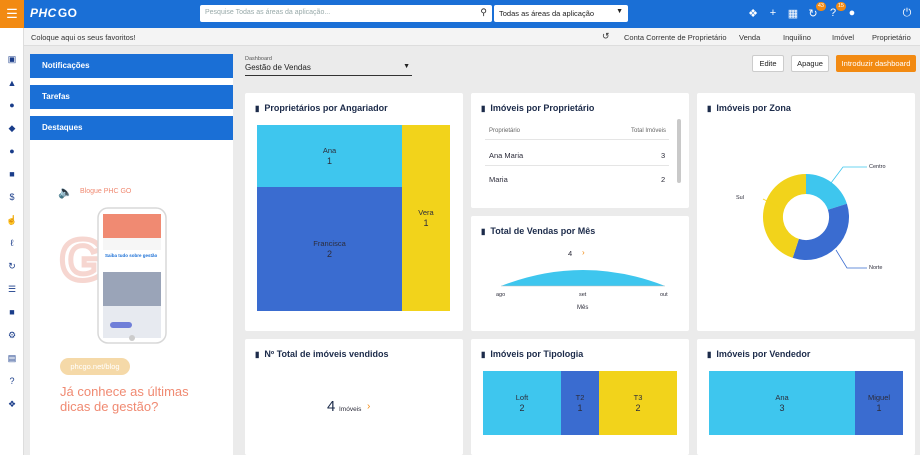 Image resolution: width=920 pixels, height=455 pixels. What do you see at coordinates (826, 192) in the screenshot?
I see `donut-slice-centro` at bounding box center [826, 192].